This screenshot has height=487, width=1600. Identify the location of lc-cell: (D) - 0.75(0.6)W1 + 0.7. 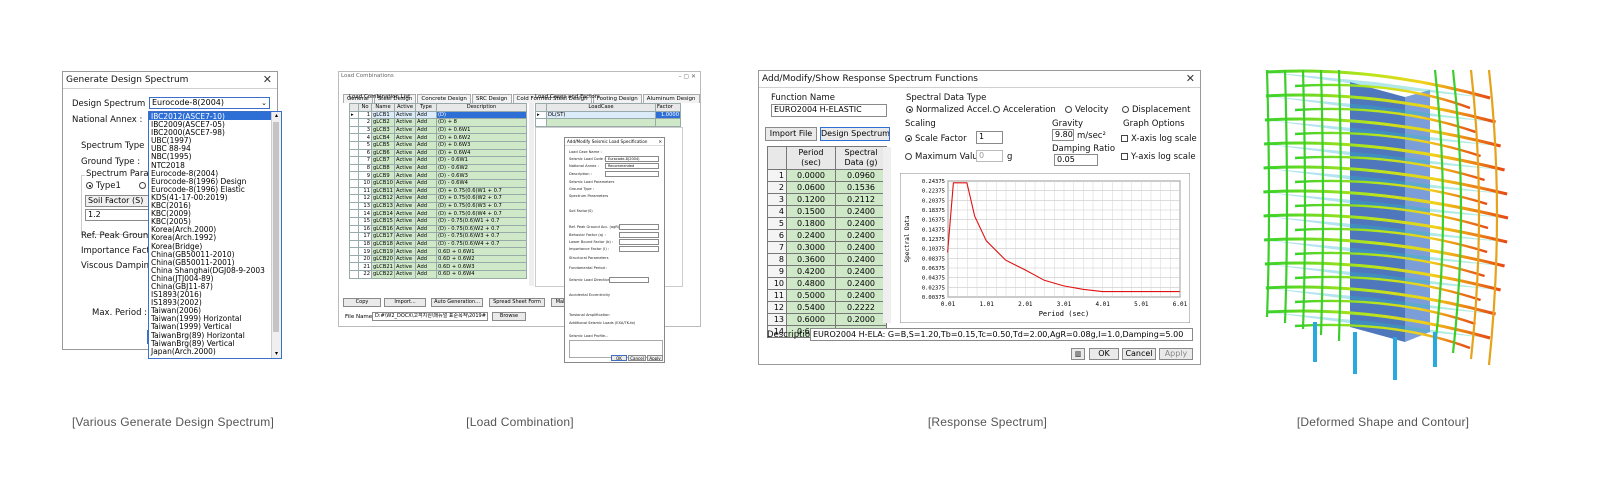
(481, 221).